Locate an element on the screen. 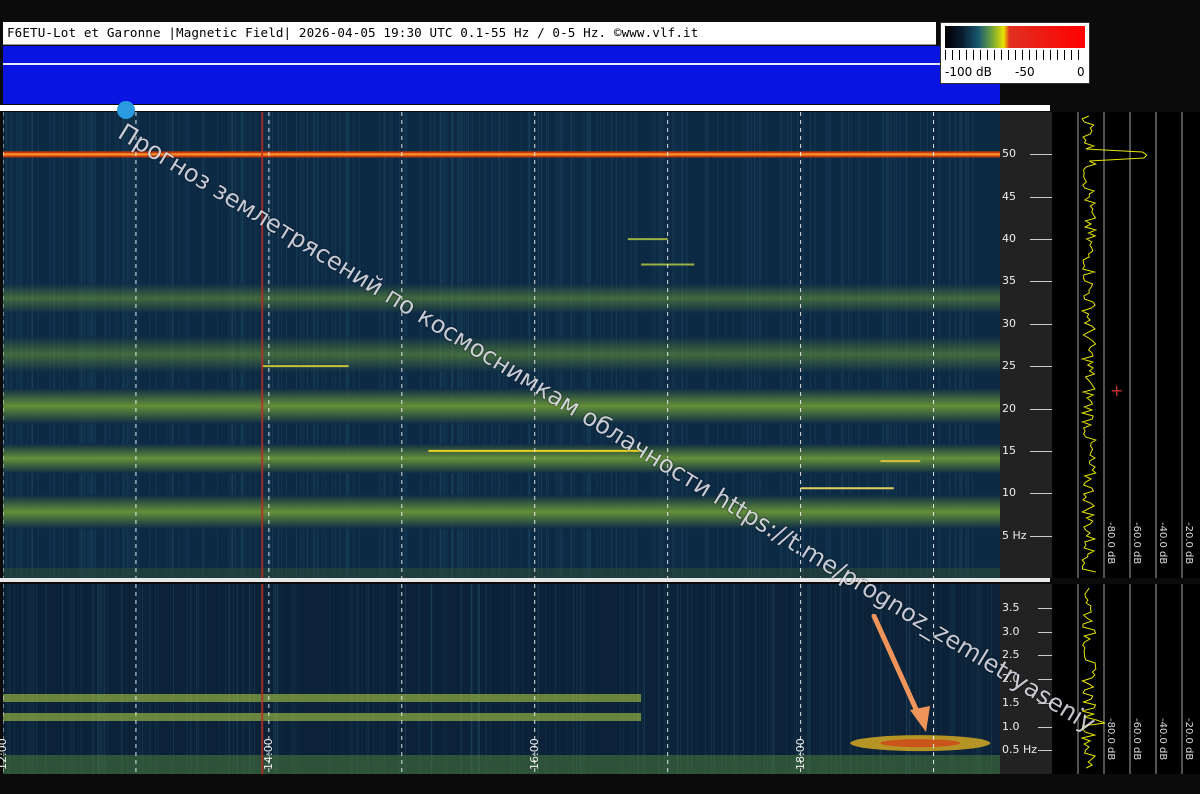 The width and height of the screenshot is (1200, 794). spectrum-profile-low: -80.0 dB -60.0 dB -40.0 dB -20.0 dB is located at coordinates (1126, 679).